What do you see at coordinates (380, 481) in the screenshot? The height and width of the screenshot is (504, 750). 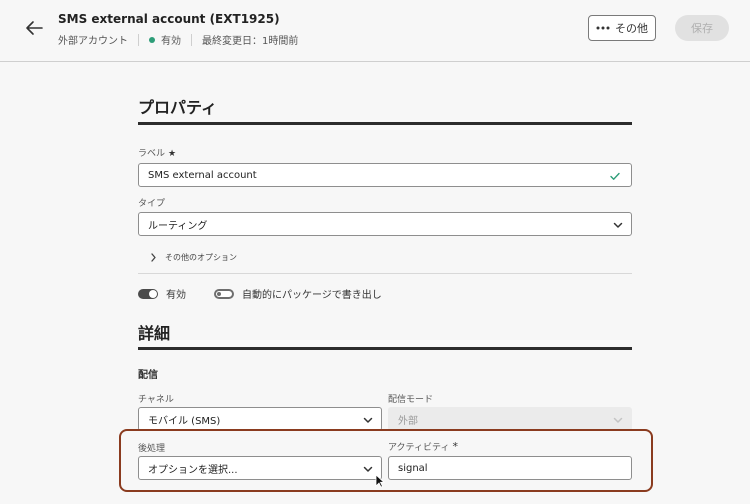 I see `cursor-icon` at bounding box center [380, 481].